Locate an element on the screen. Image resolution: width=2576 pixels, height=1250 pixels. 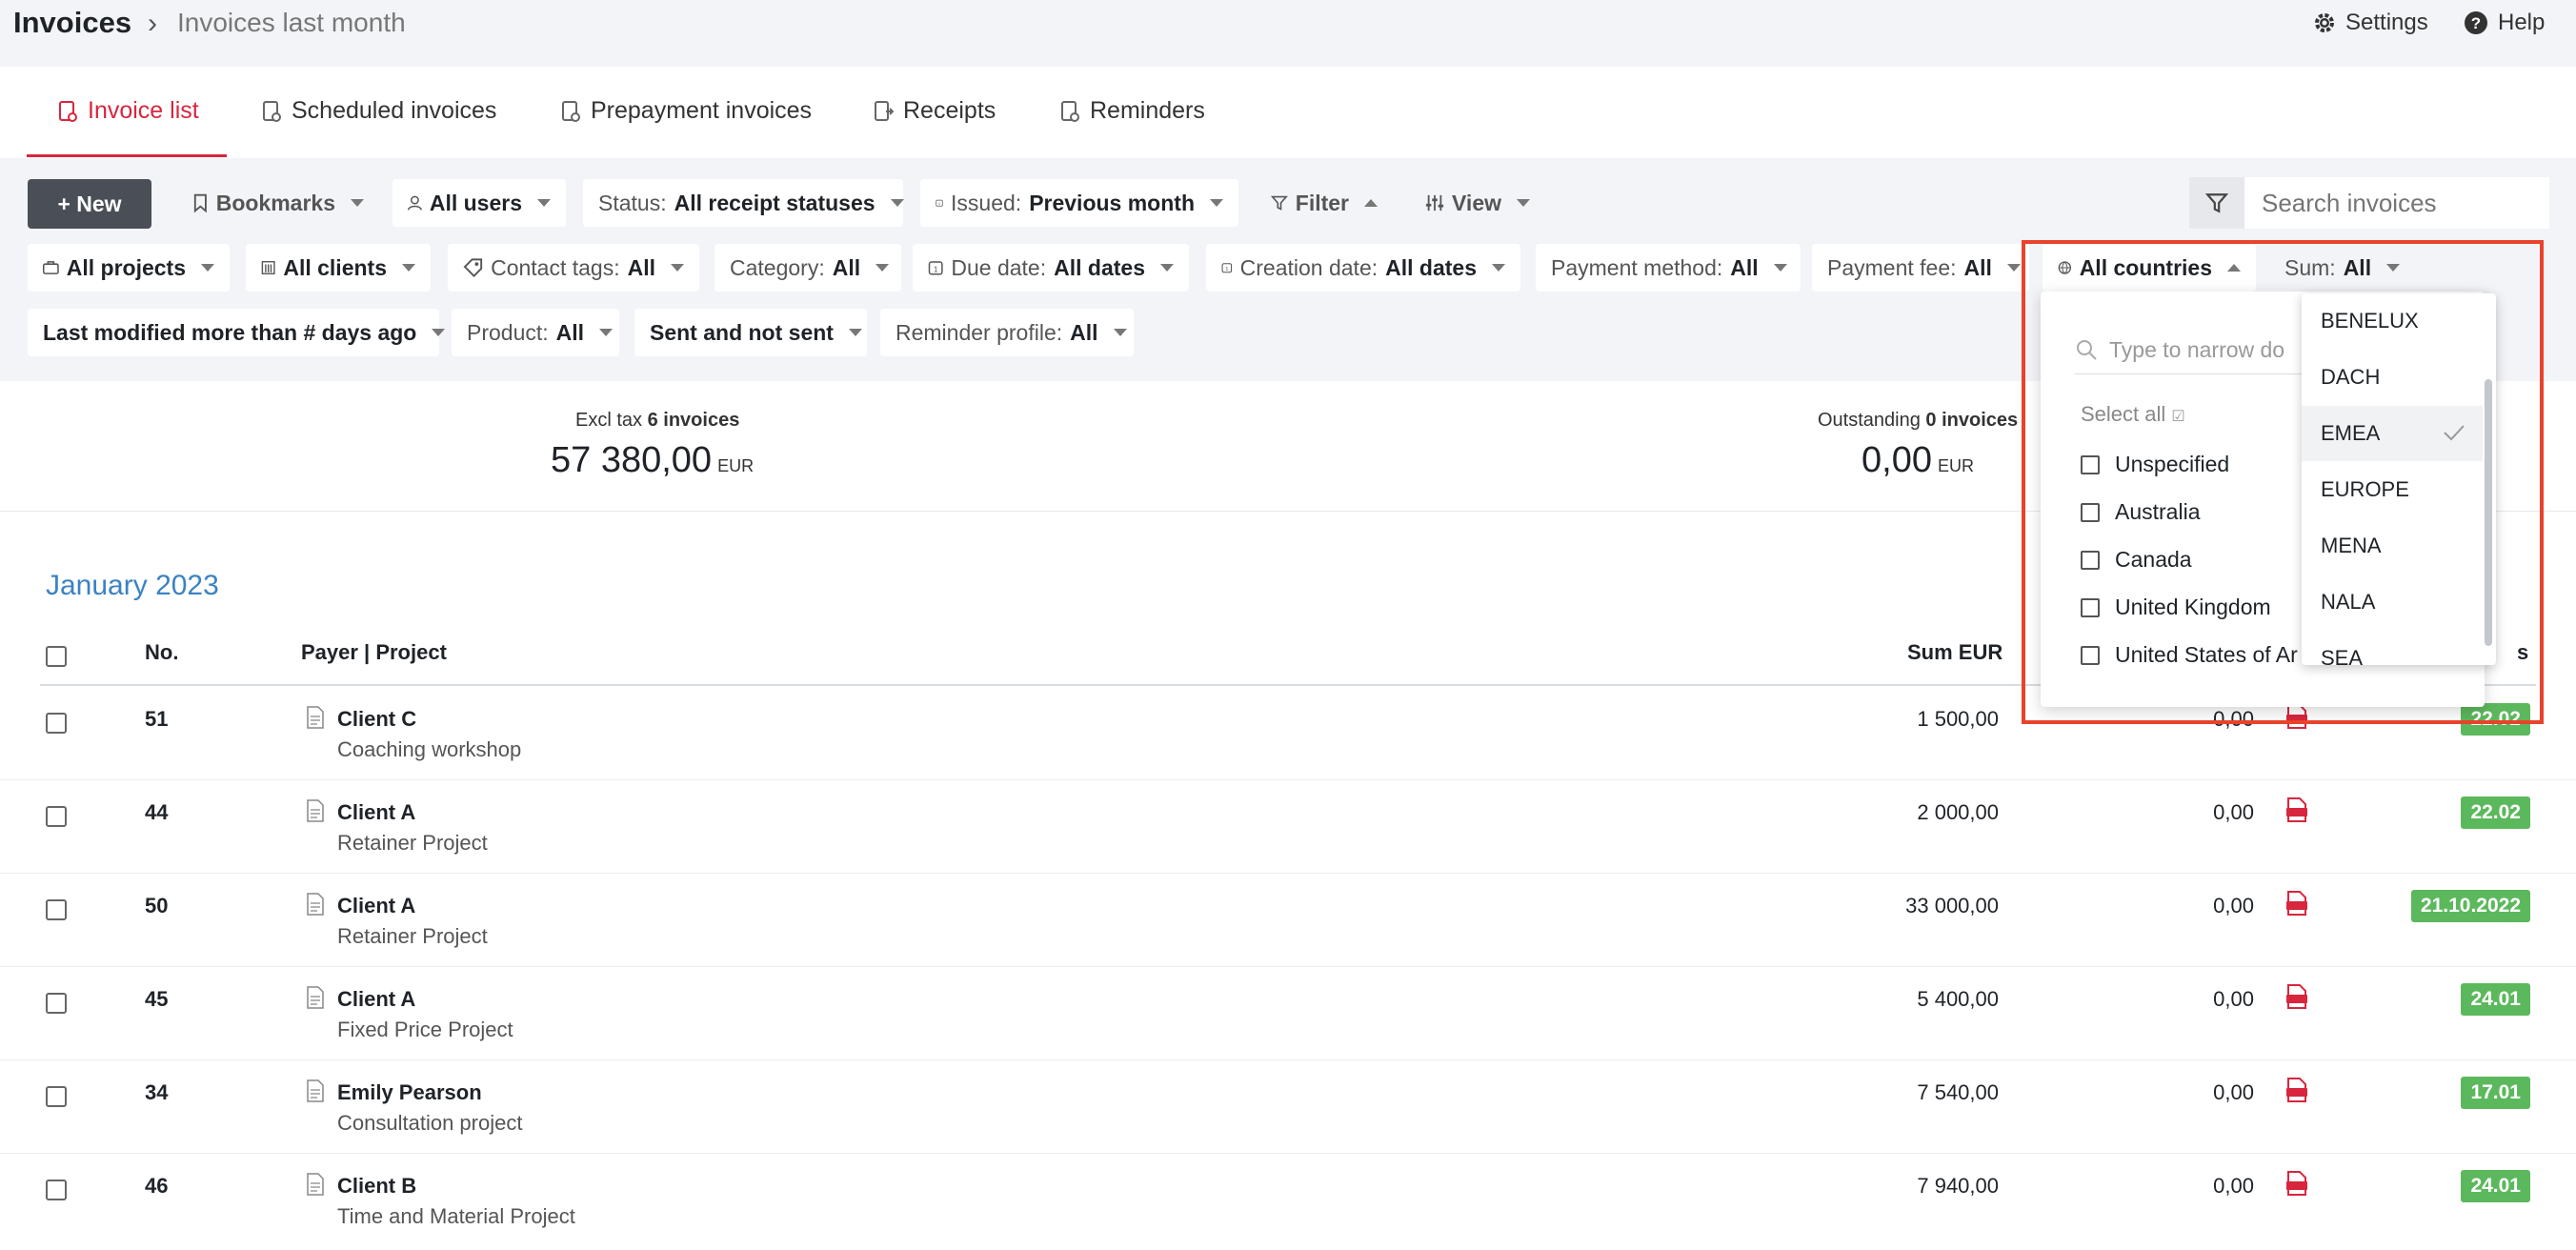
region-option: BENELUX is located at coordinates (2392, 321).